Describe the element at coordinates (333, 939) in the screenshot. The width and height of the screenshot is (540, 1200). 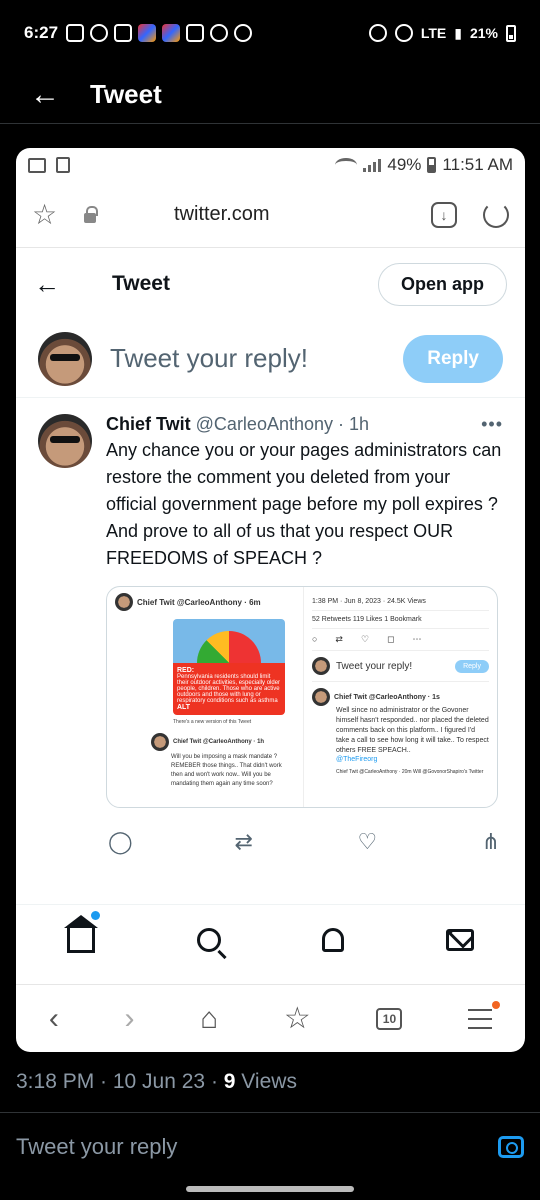
I see `bell-icon` at that location.